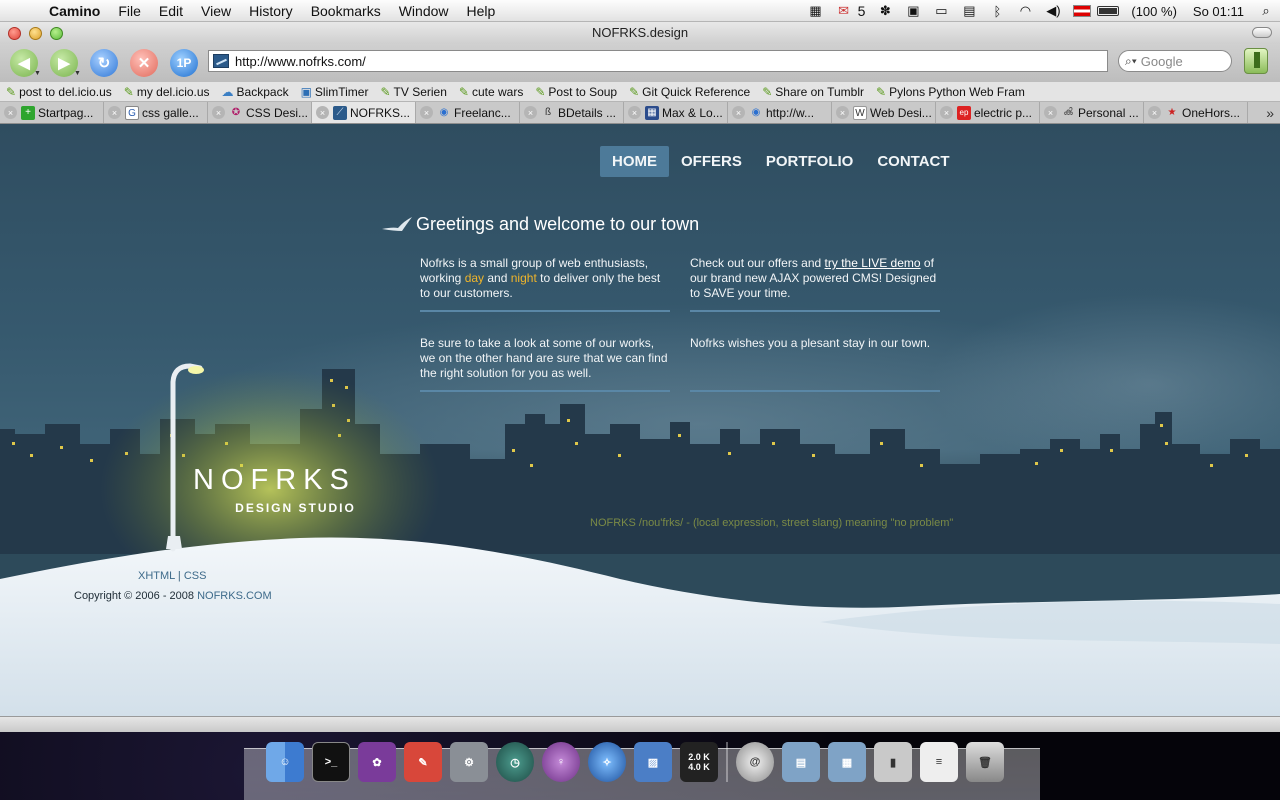 The width and height of the screenshot is (1280, 800). Describe the element at coordinates (545, 391) in the screenshot. I see `divider` at that location.